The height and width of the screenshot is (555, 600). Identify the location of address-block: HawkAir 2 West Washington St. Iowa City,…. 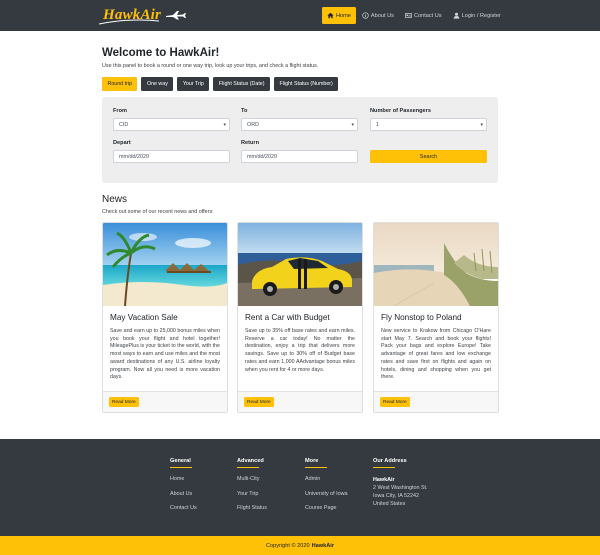
(400, 492).